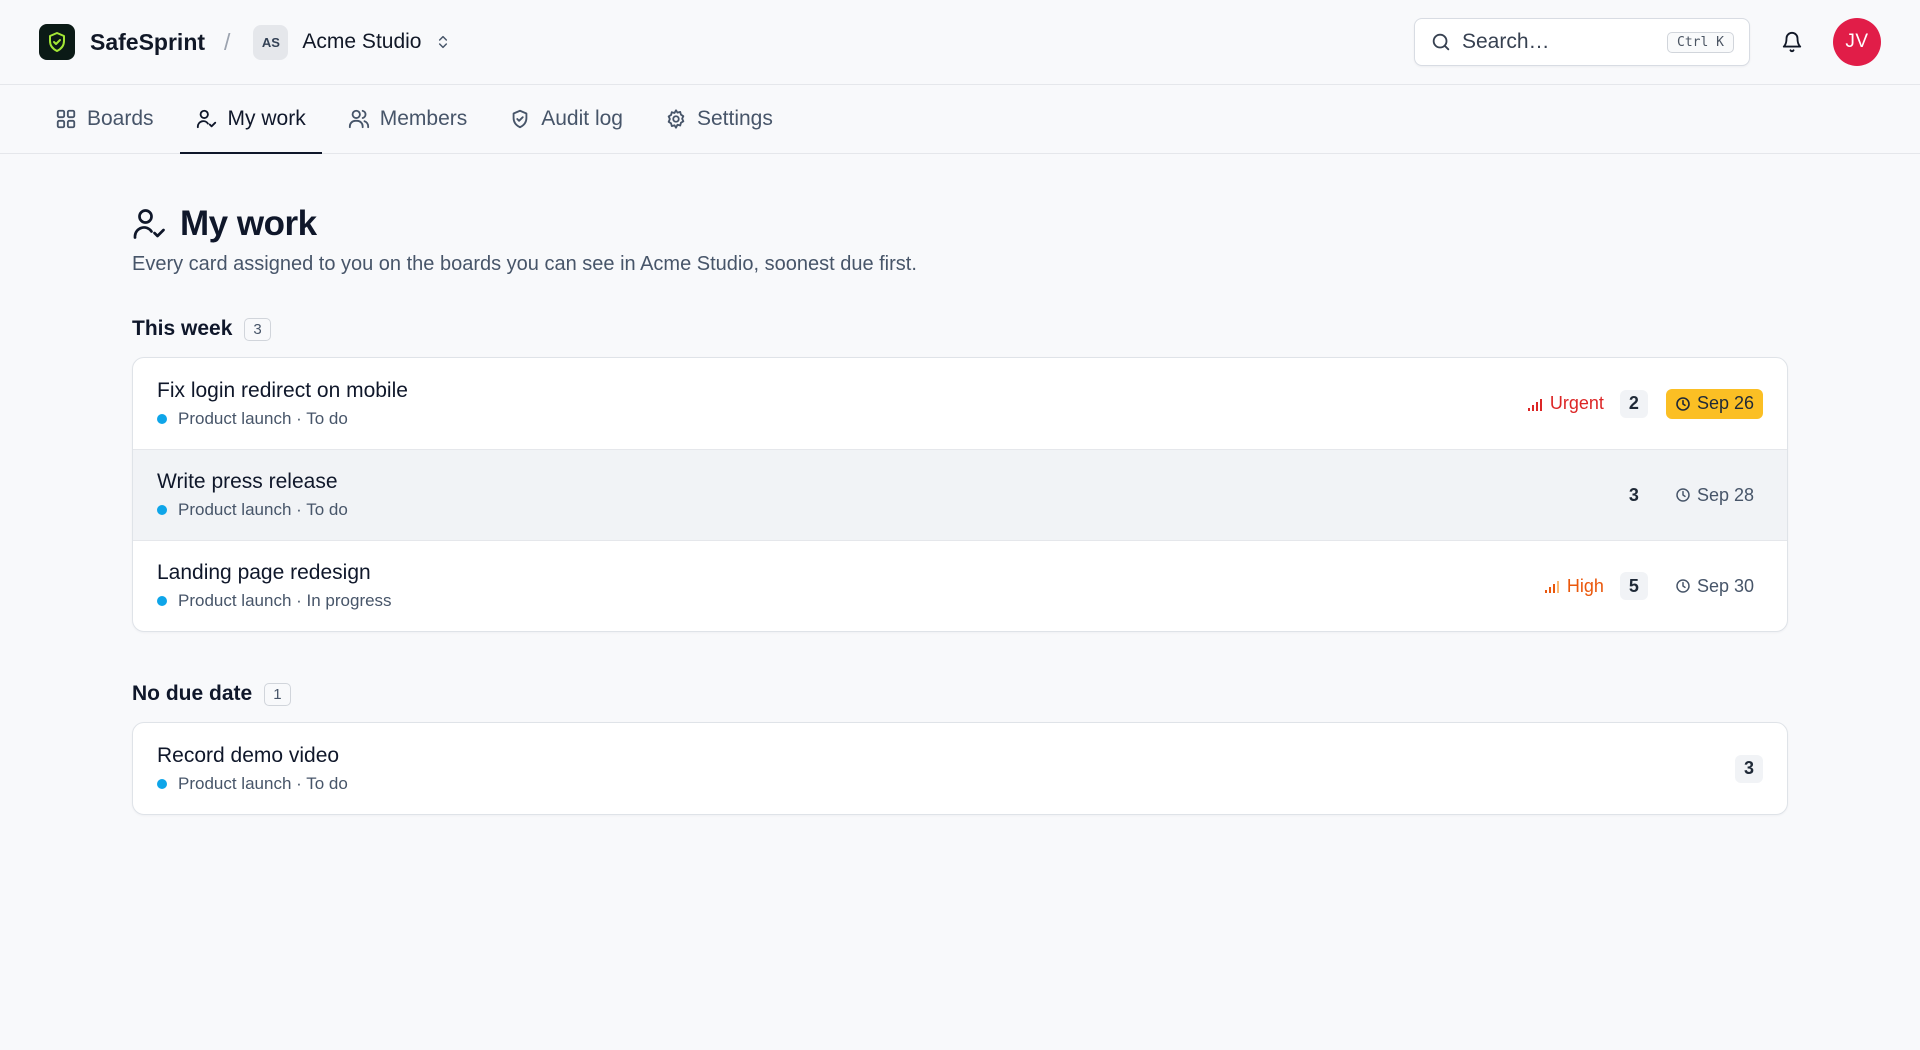 This screenshot has width=1920, height=1050. Describe the element at coordinates (192, 693) in the screenshot. I see `section-title: No due date` at that location.